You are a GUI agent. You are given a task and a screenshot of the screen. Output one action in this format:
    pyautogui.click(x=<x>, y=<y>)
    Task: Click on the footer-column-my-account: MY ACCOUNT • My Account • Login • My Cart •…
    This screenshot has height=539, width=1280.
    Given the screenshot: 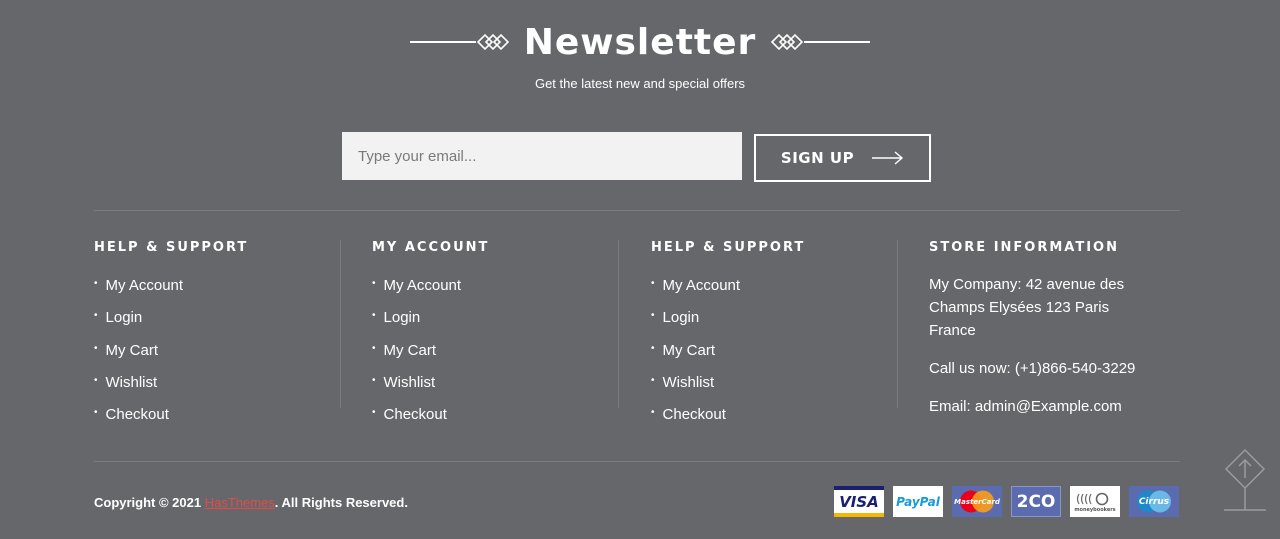 What is the action you would take?
    pyautogui.click(x=497, y=339)
    